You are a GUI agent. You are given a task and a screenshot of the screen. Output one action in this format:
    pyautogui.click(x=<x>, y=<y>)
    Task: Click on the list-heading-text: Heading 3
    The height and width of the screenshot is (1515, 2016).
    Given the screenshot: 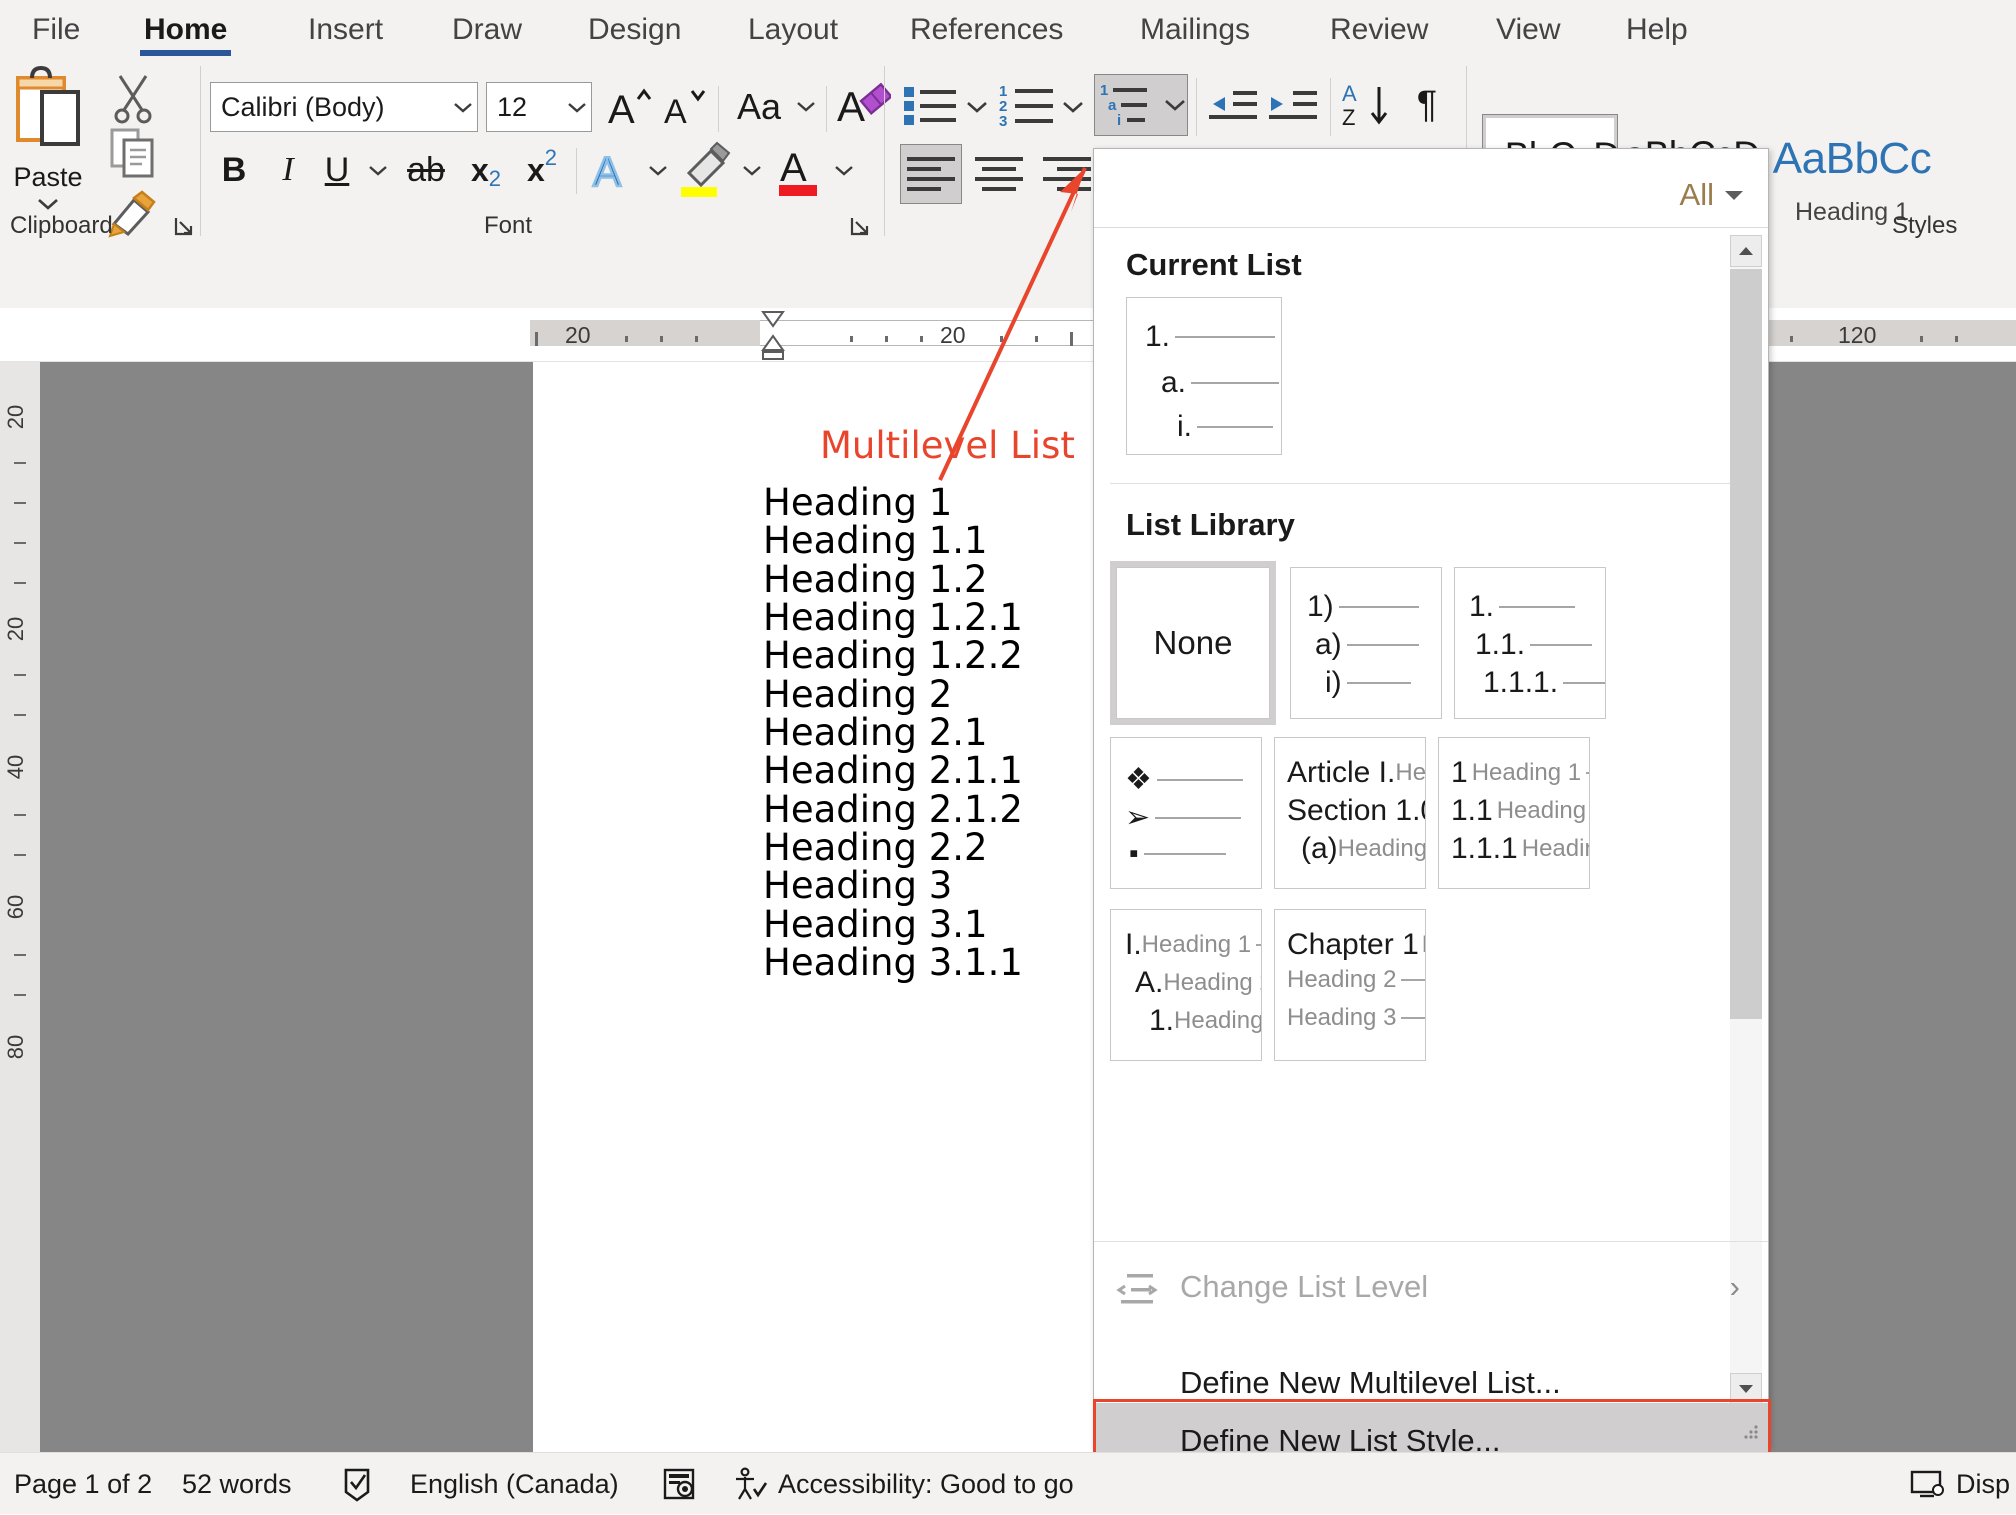 What is the action you would take?
    pyautogui.click(x=1555, y=848)
    